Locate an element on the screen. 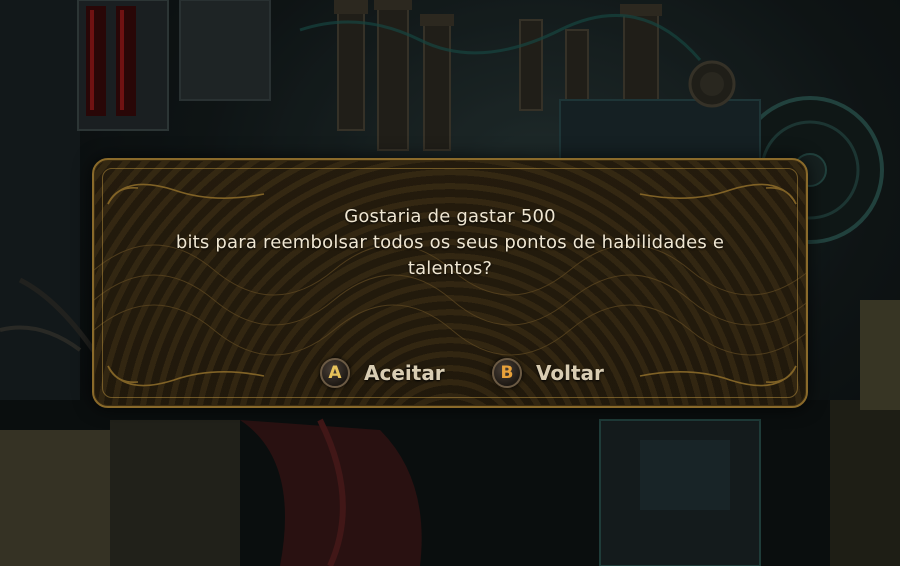  accept-label: Aceitar is located at coordinates (404, 373).